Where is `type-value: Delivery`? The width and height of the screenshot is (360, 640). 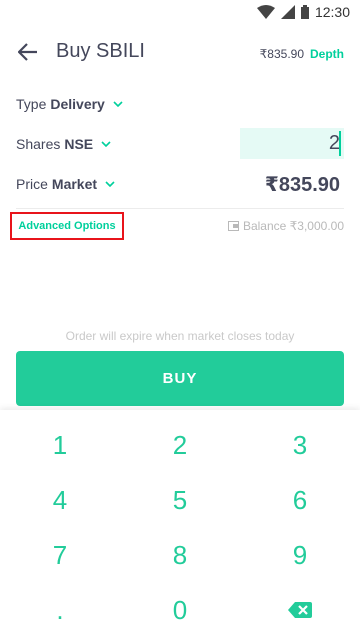 type-value: Delivery is located at coordinates (77, 104).